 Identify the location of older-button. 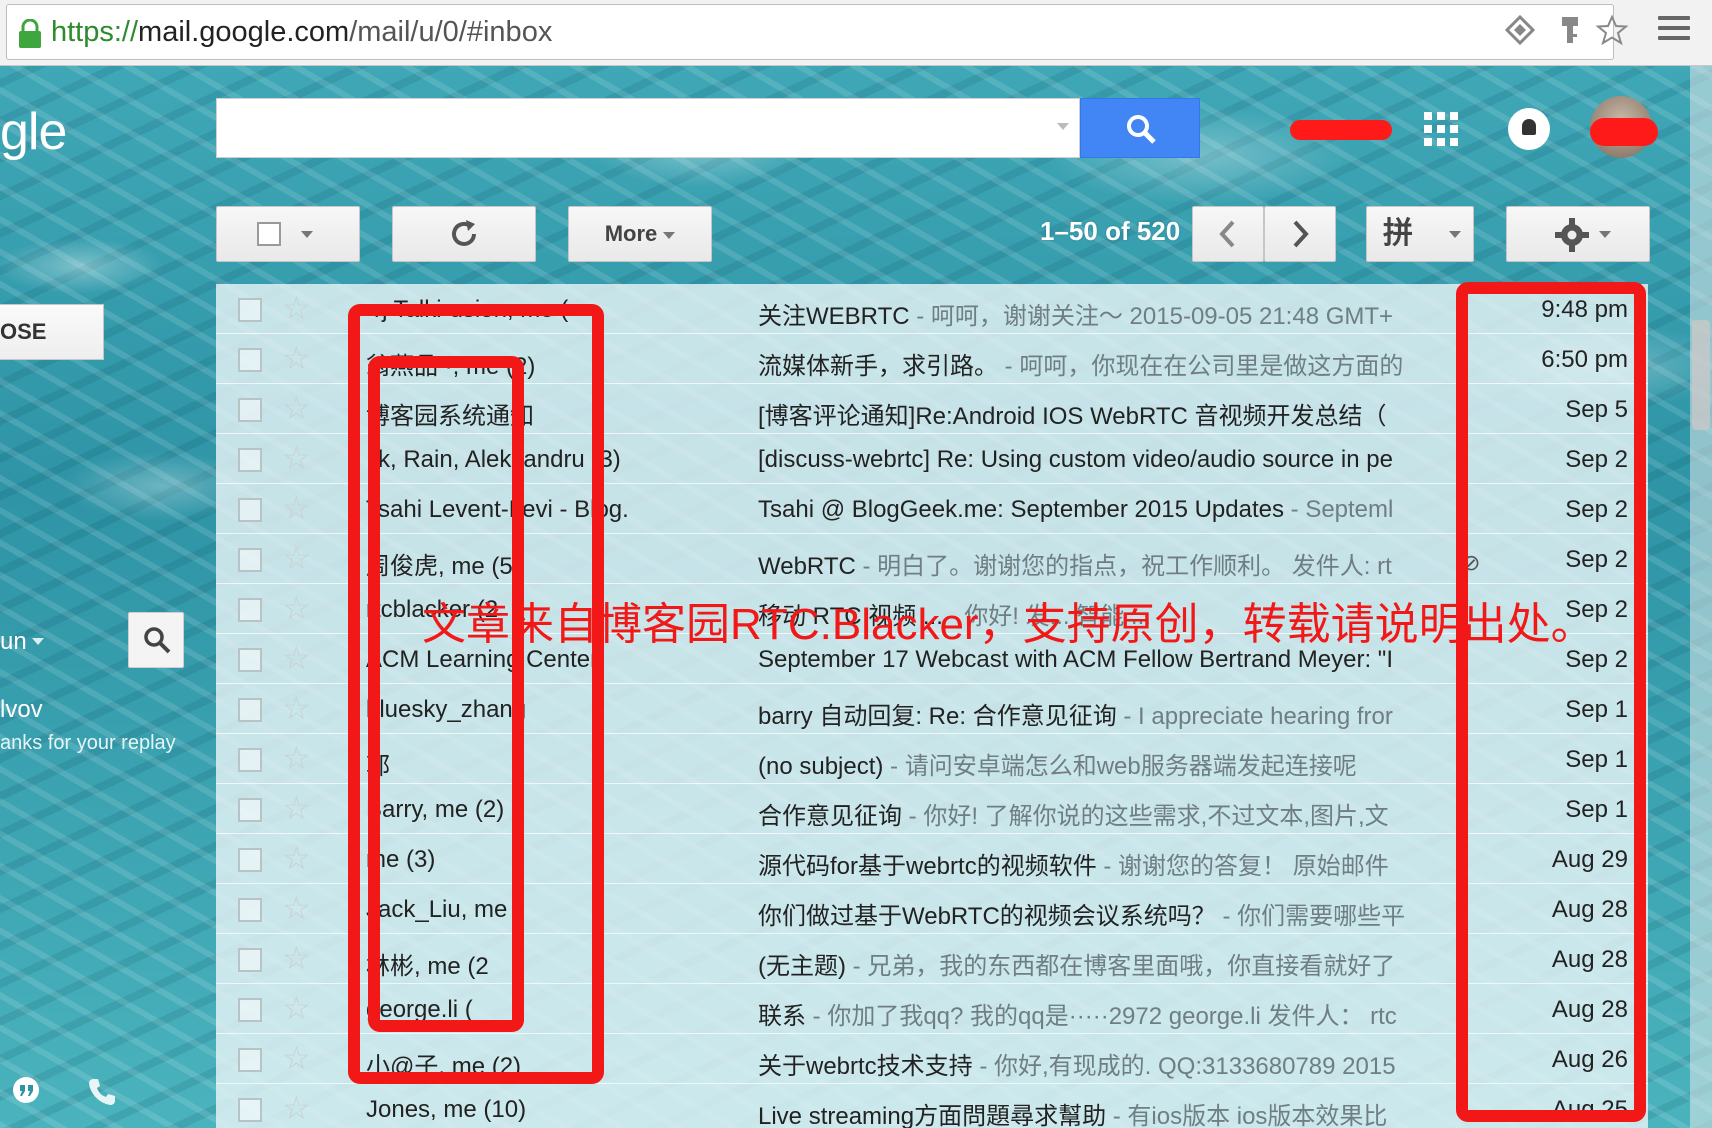
(1300, 234).